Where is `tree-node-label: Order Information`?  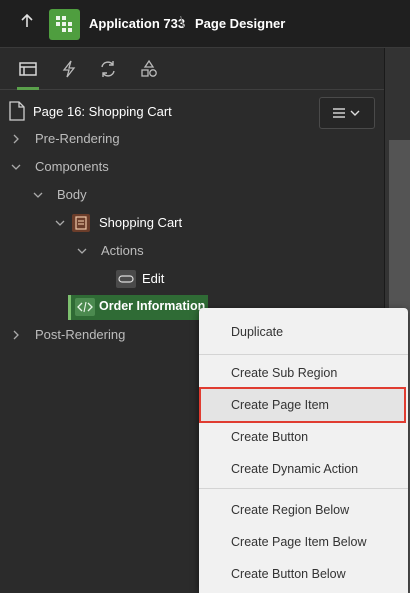
tree-node-label: Order Information is located at coordinates (152, 306).